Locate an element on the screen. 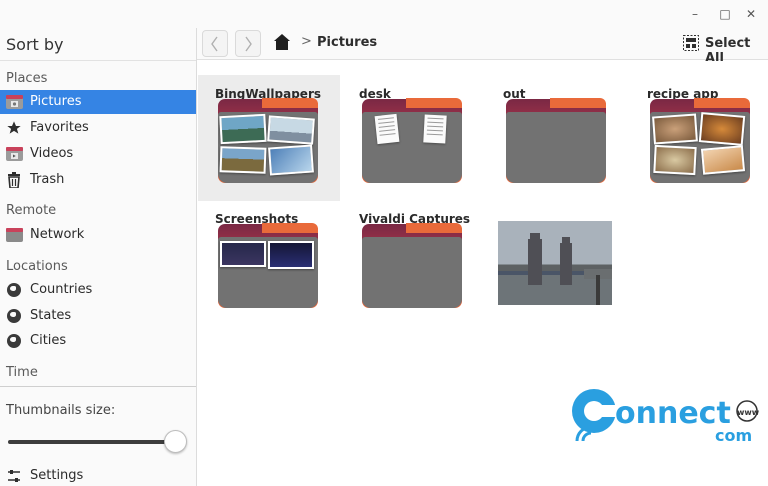  close-button: ✕ is located at coordinates (751, 14).